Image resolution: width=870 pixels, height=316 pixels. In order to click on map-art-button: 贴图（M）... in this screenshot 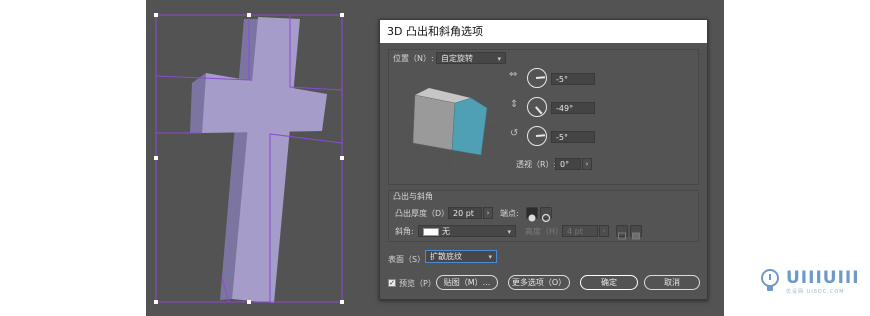, I will do `click(467, 282)`.